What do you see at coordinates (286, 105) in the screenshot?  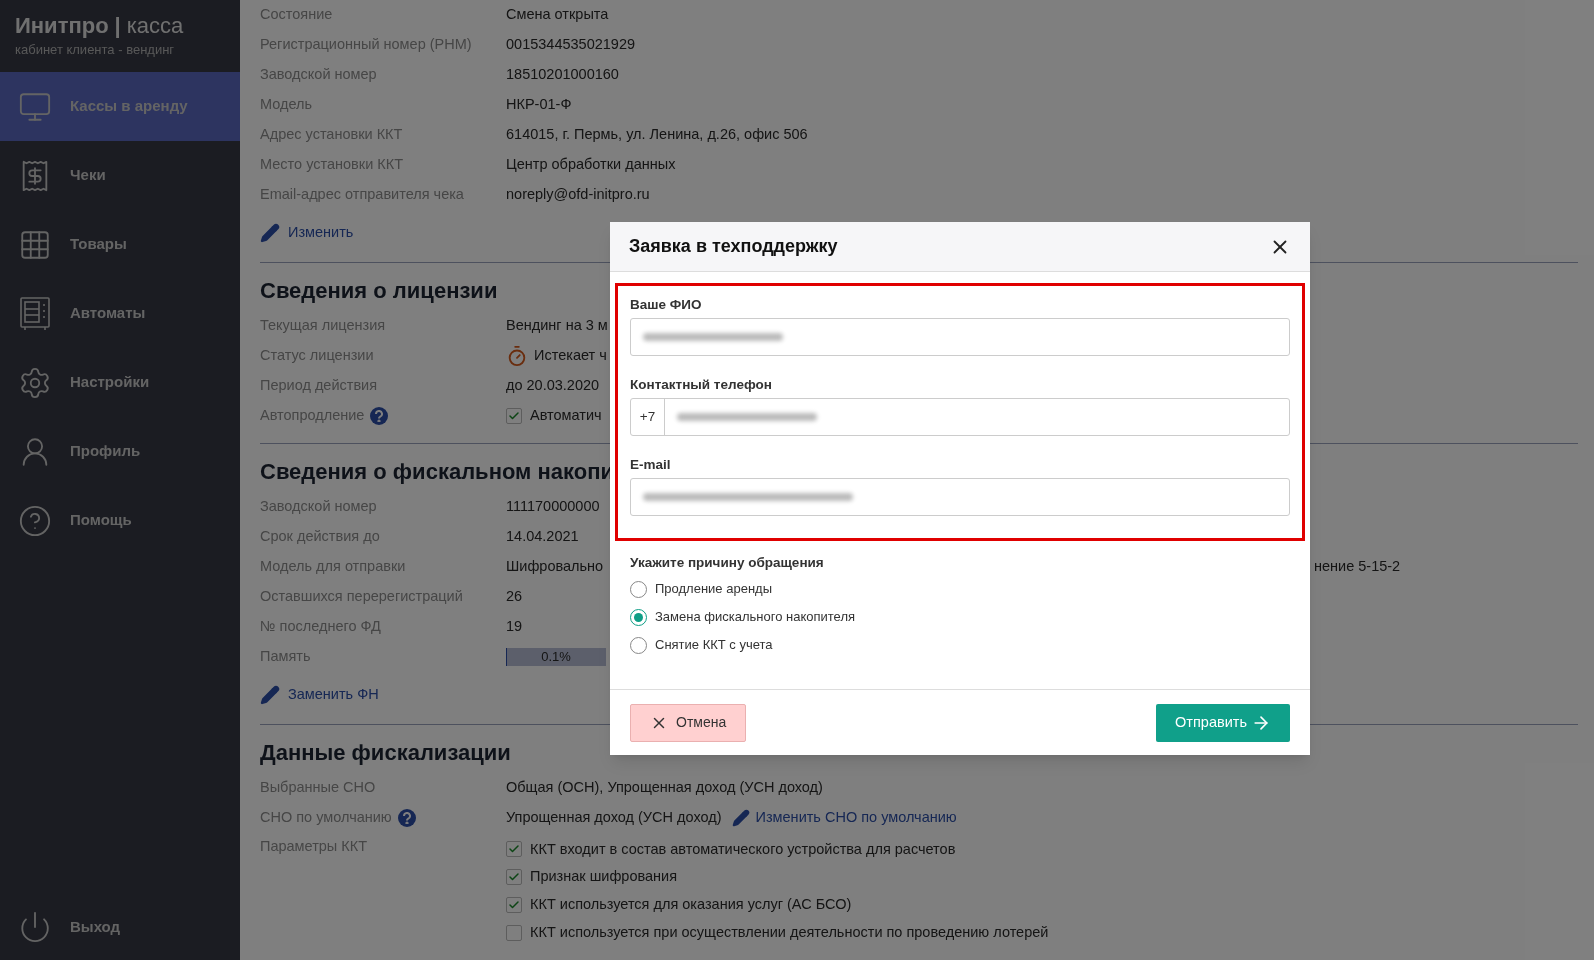 I see `field-label: Модель` at bounding box center [286, 105].